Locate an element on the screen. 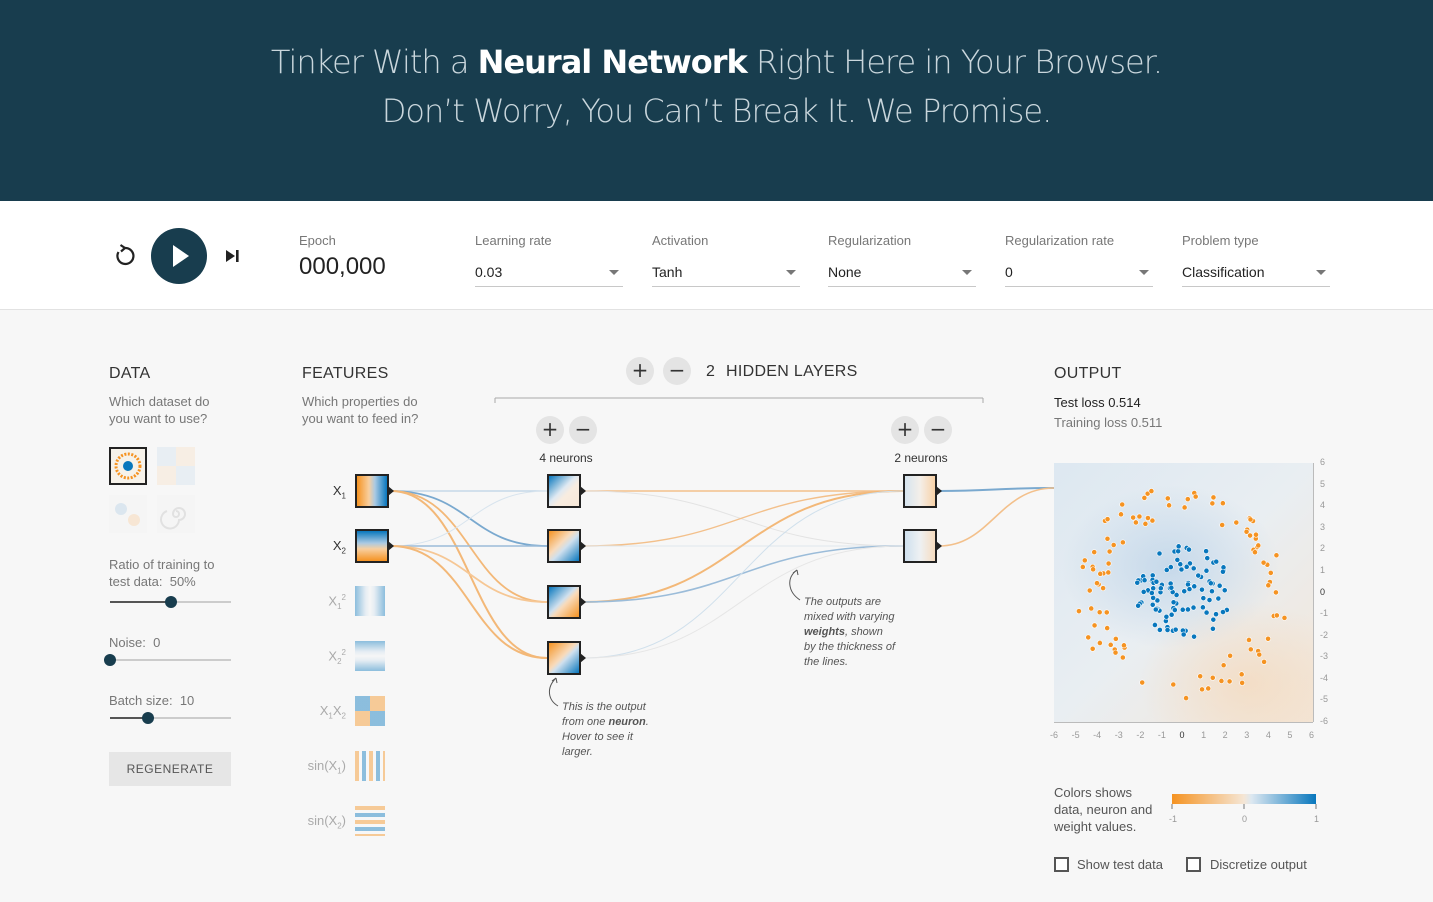 The height and width of the screenshot is (902, 1433). x-tick-label: 4 is located at coordinates (1268, 735).